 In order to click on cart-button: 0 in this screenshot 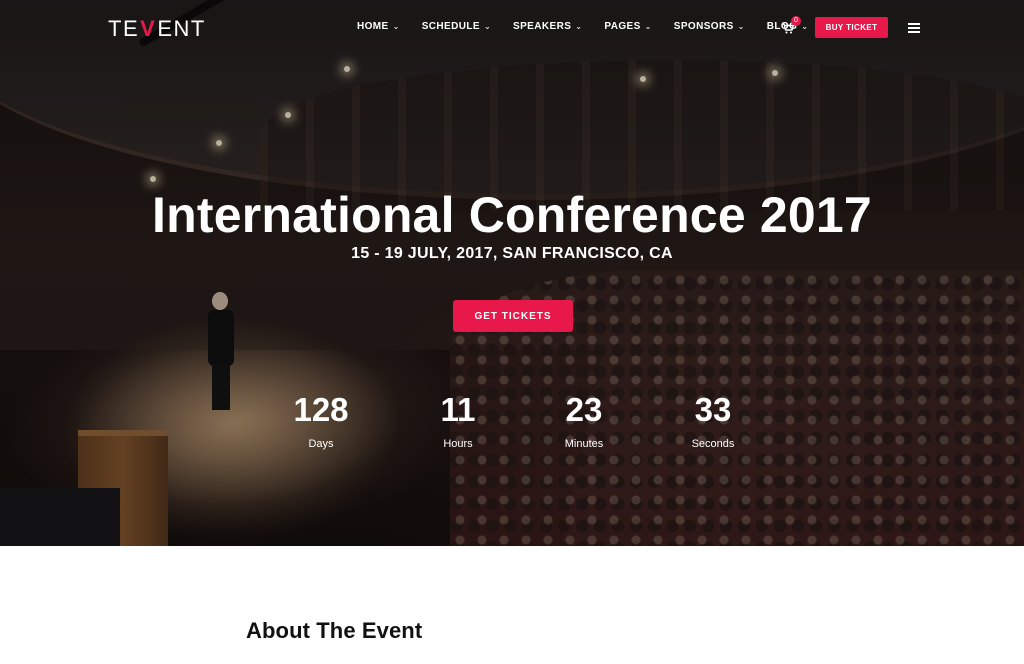, I will do `click(793, 27)`.